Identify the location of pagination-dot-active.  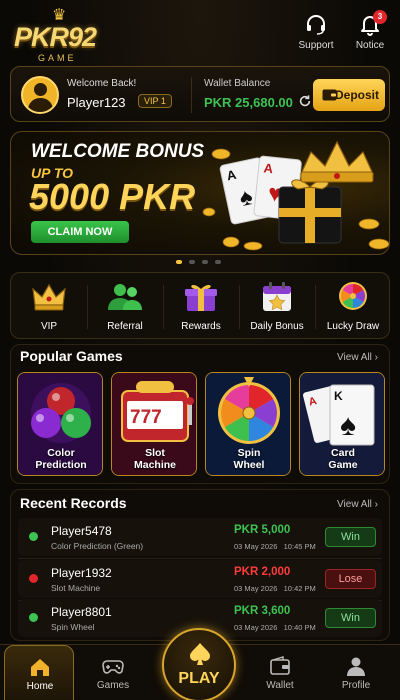
(179, 262).